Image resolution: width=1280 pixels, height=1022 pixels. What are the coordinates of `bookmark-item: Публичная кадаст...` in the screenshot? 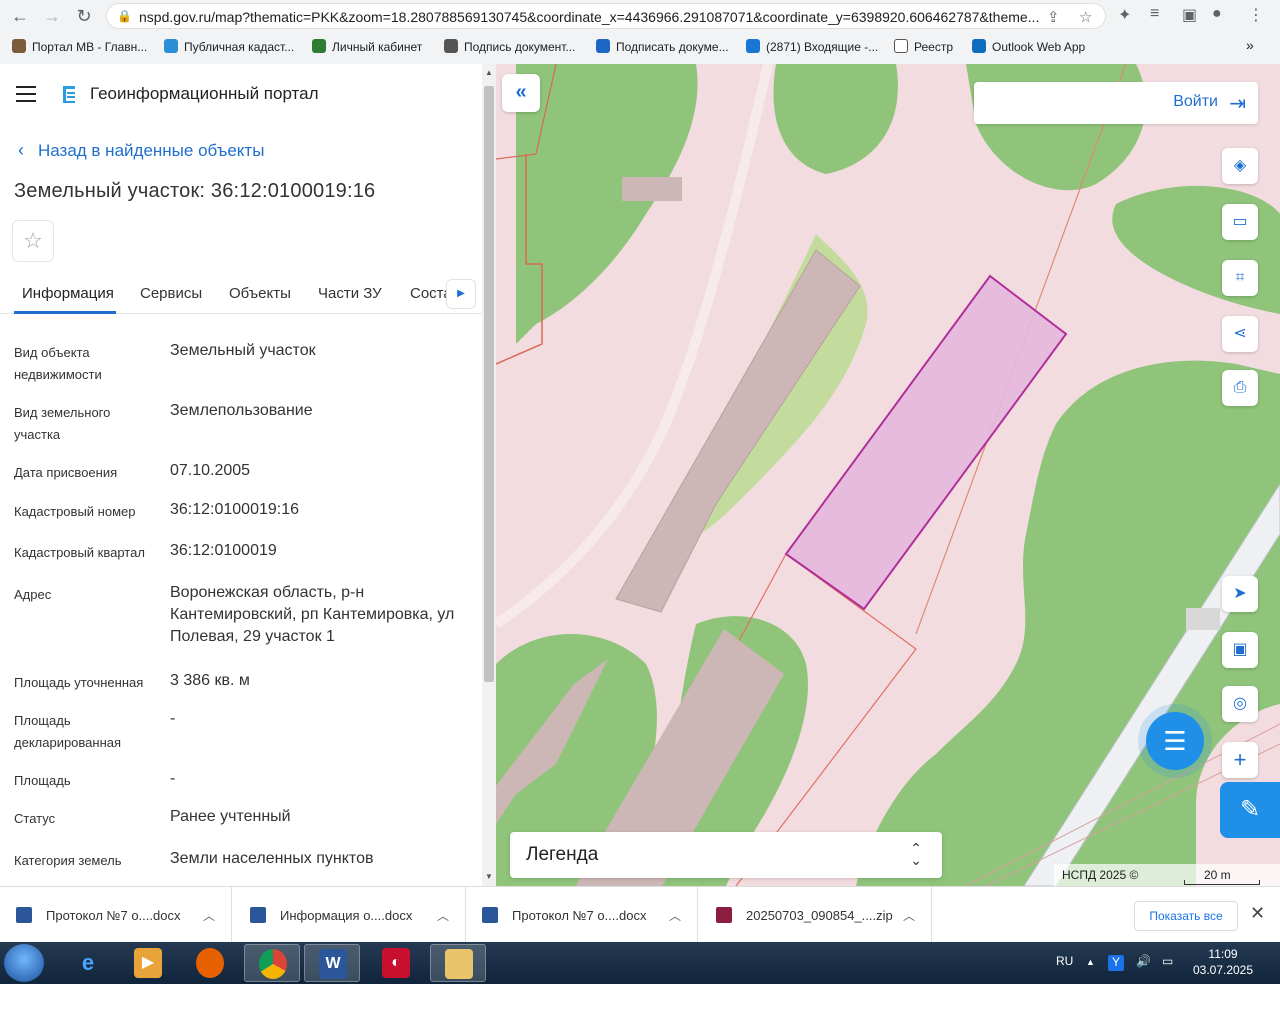 It's located at (229, 46).